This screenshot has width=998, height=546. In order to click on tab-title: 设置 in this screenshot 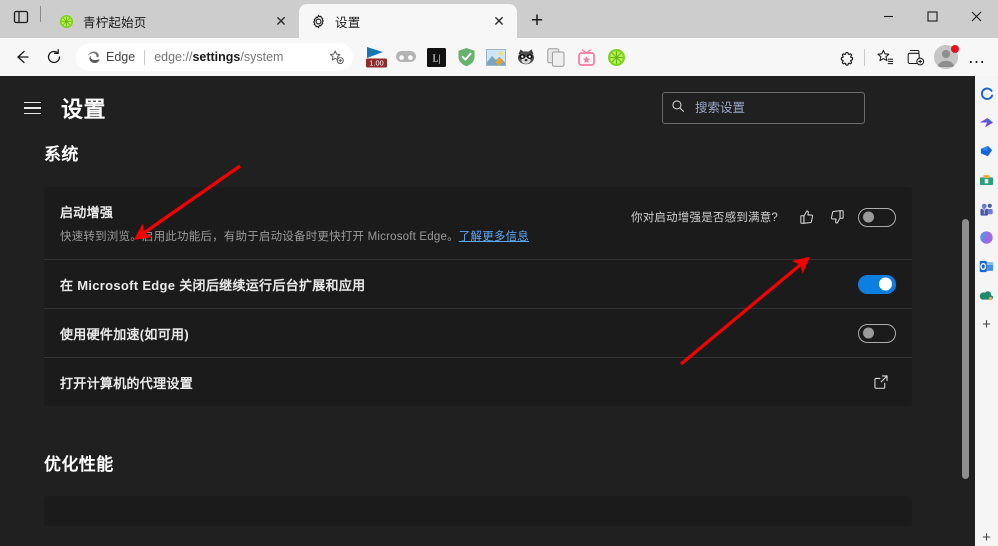, I will do `click(348, 22)`.